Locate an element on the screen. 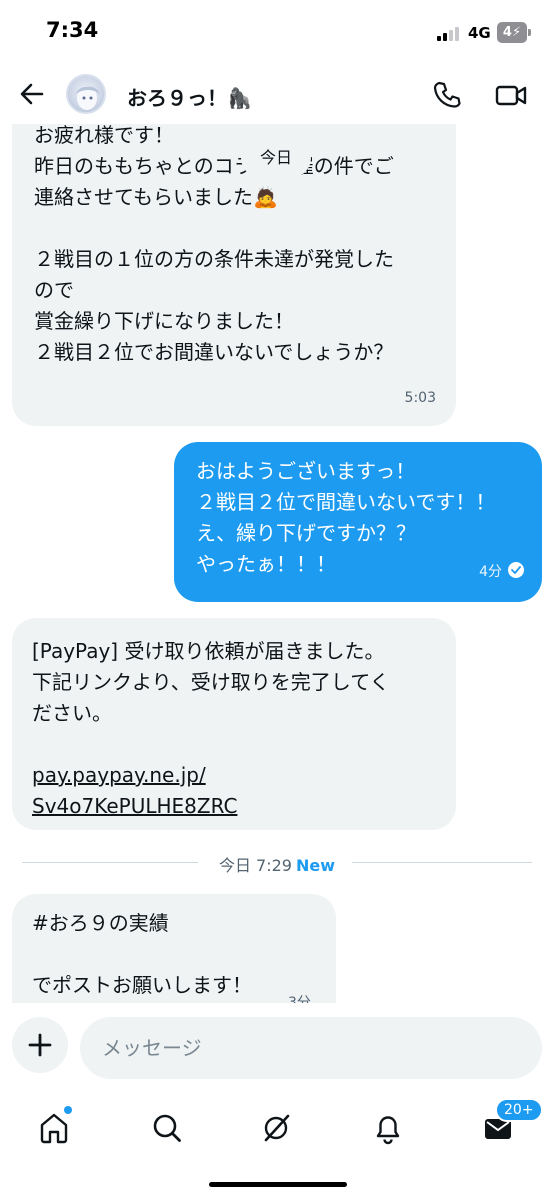  phone-icon is located at coordinates (447, 94).